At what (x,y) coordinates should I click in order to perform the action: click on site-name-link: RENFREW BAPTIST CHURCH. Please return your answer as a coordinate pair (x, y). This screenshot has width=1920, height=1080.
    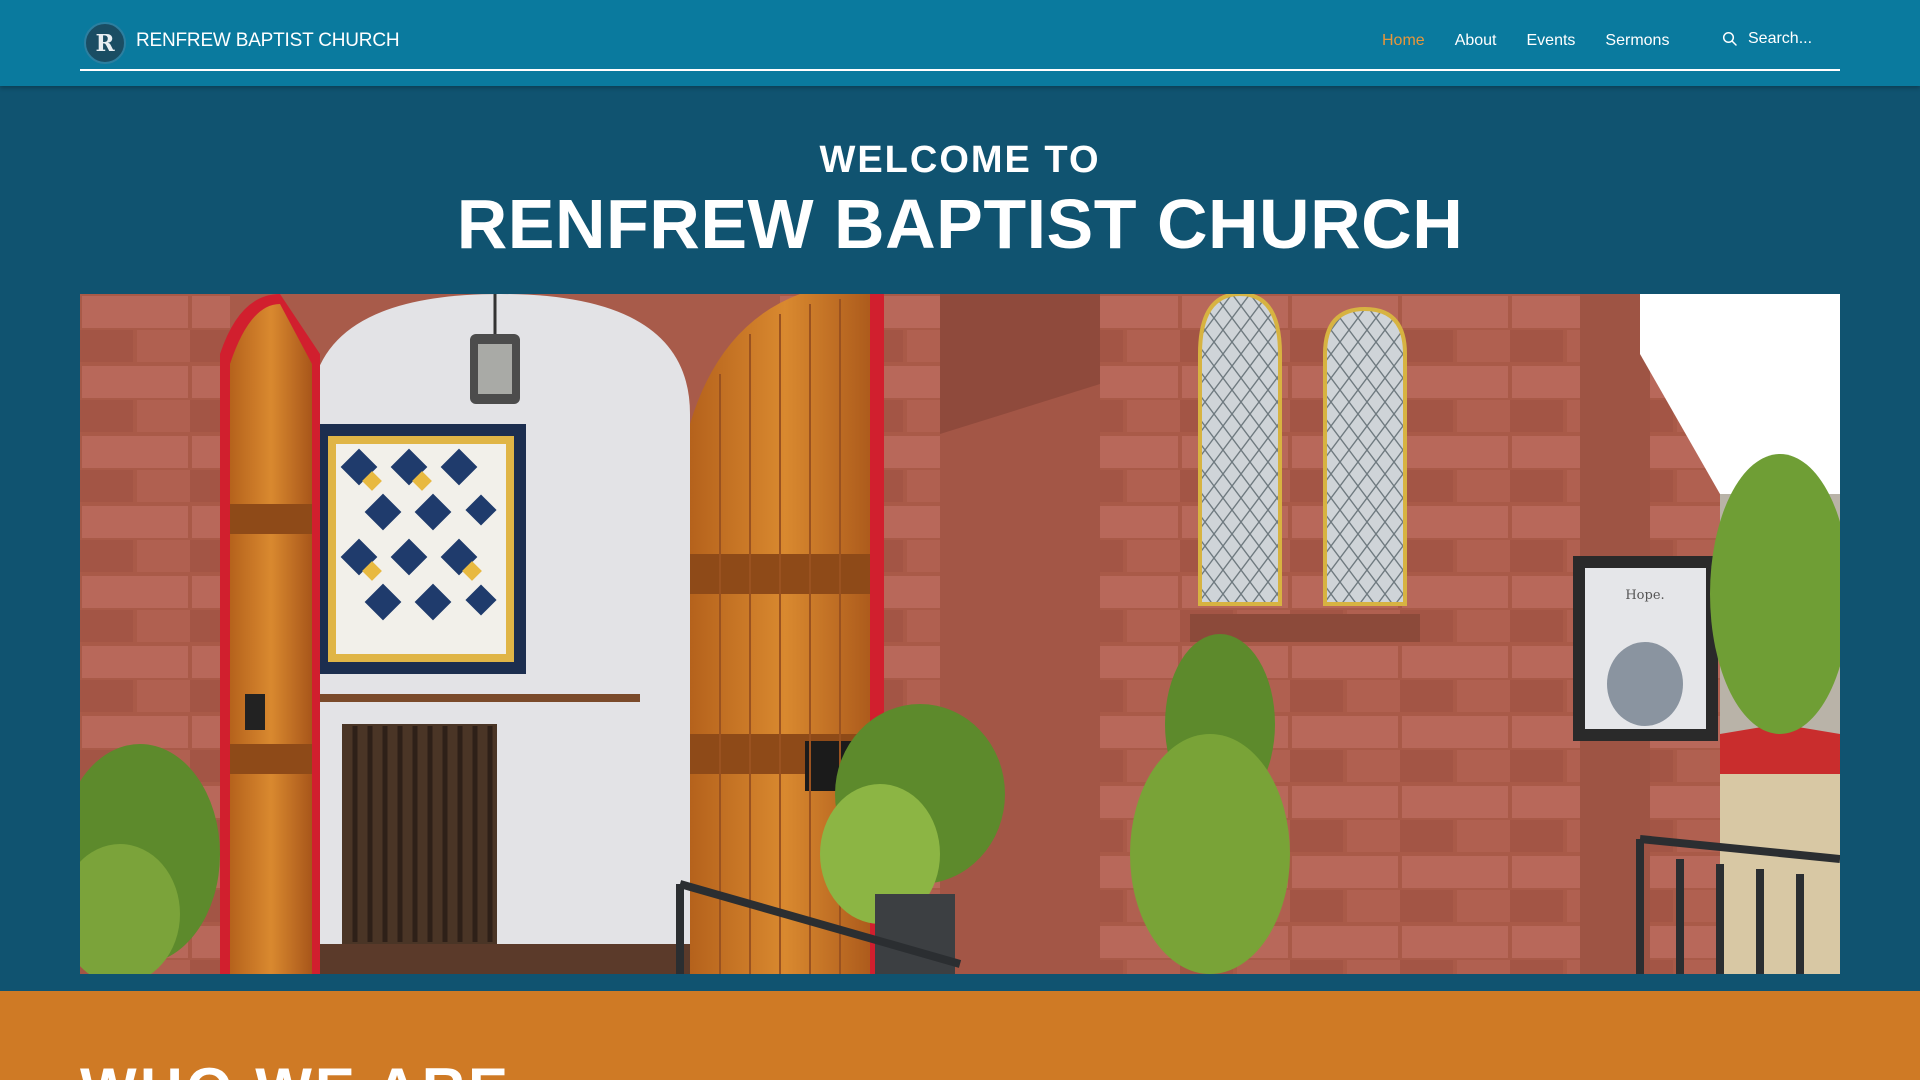
    Looking at the image, I should click on (268, 41).